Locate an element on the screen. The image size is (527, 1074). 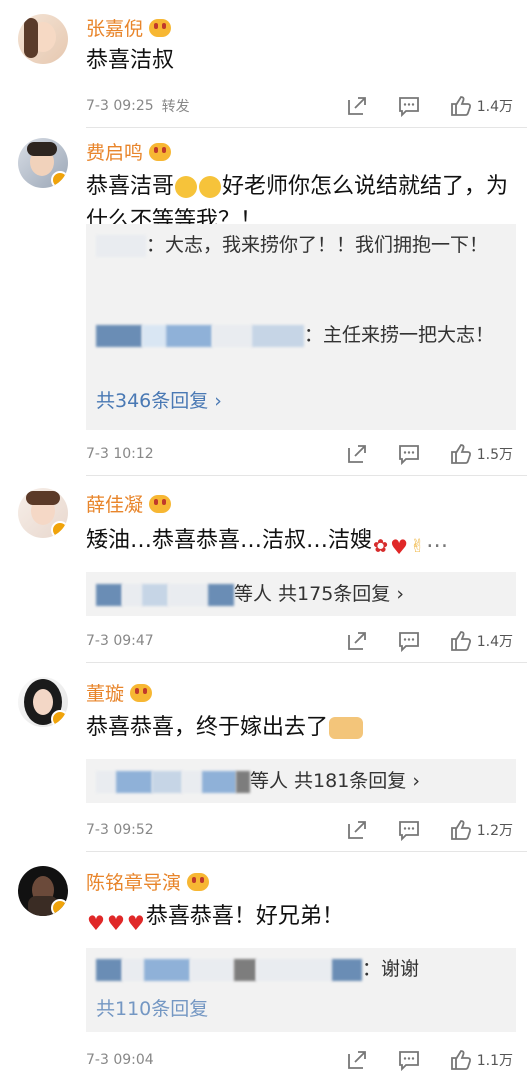
user-name: 陈铭章导演 is located at coordinates (133, 881).